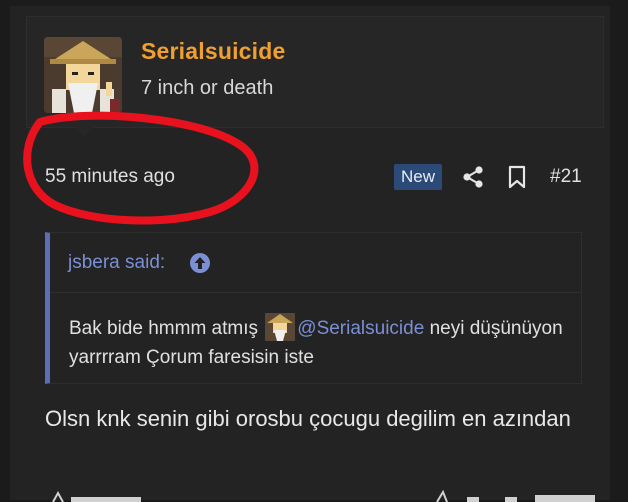  What do you see at coordinates (5, 250) in the screenshot?
I see `left-gutter` at bounding box center [5, 250].